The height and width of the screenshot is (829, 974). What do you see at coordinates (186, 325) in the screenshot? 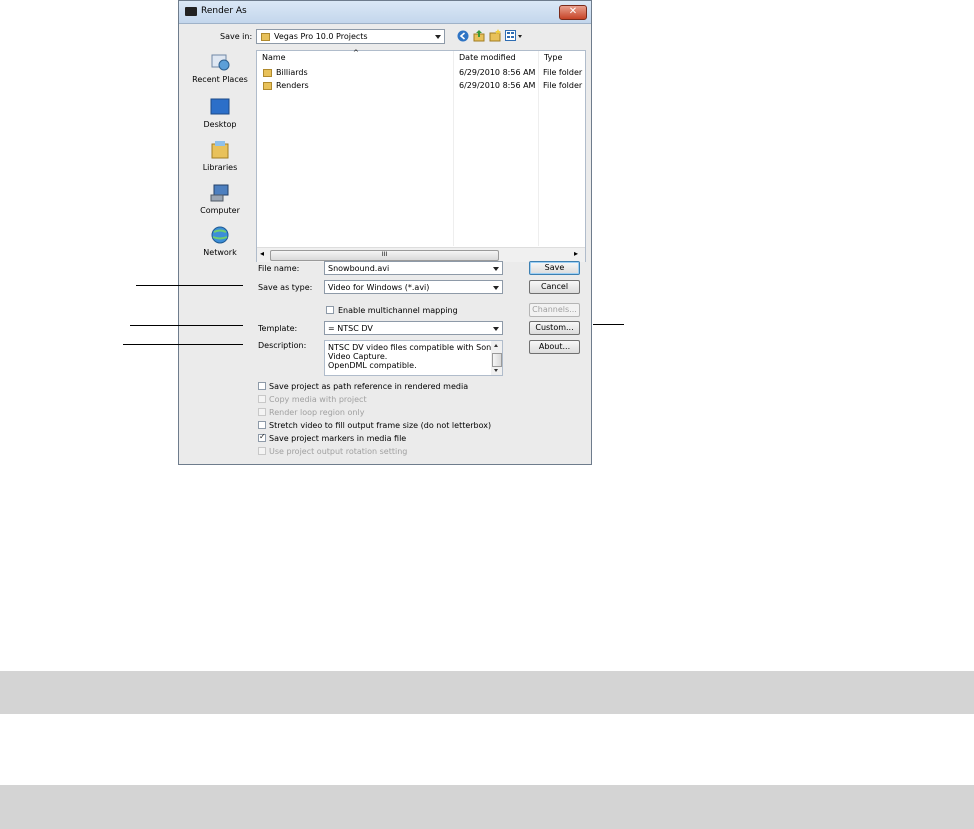
I see `callout-line-template` at bounding box center [186, 325].